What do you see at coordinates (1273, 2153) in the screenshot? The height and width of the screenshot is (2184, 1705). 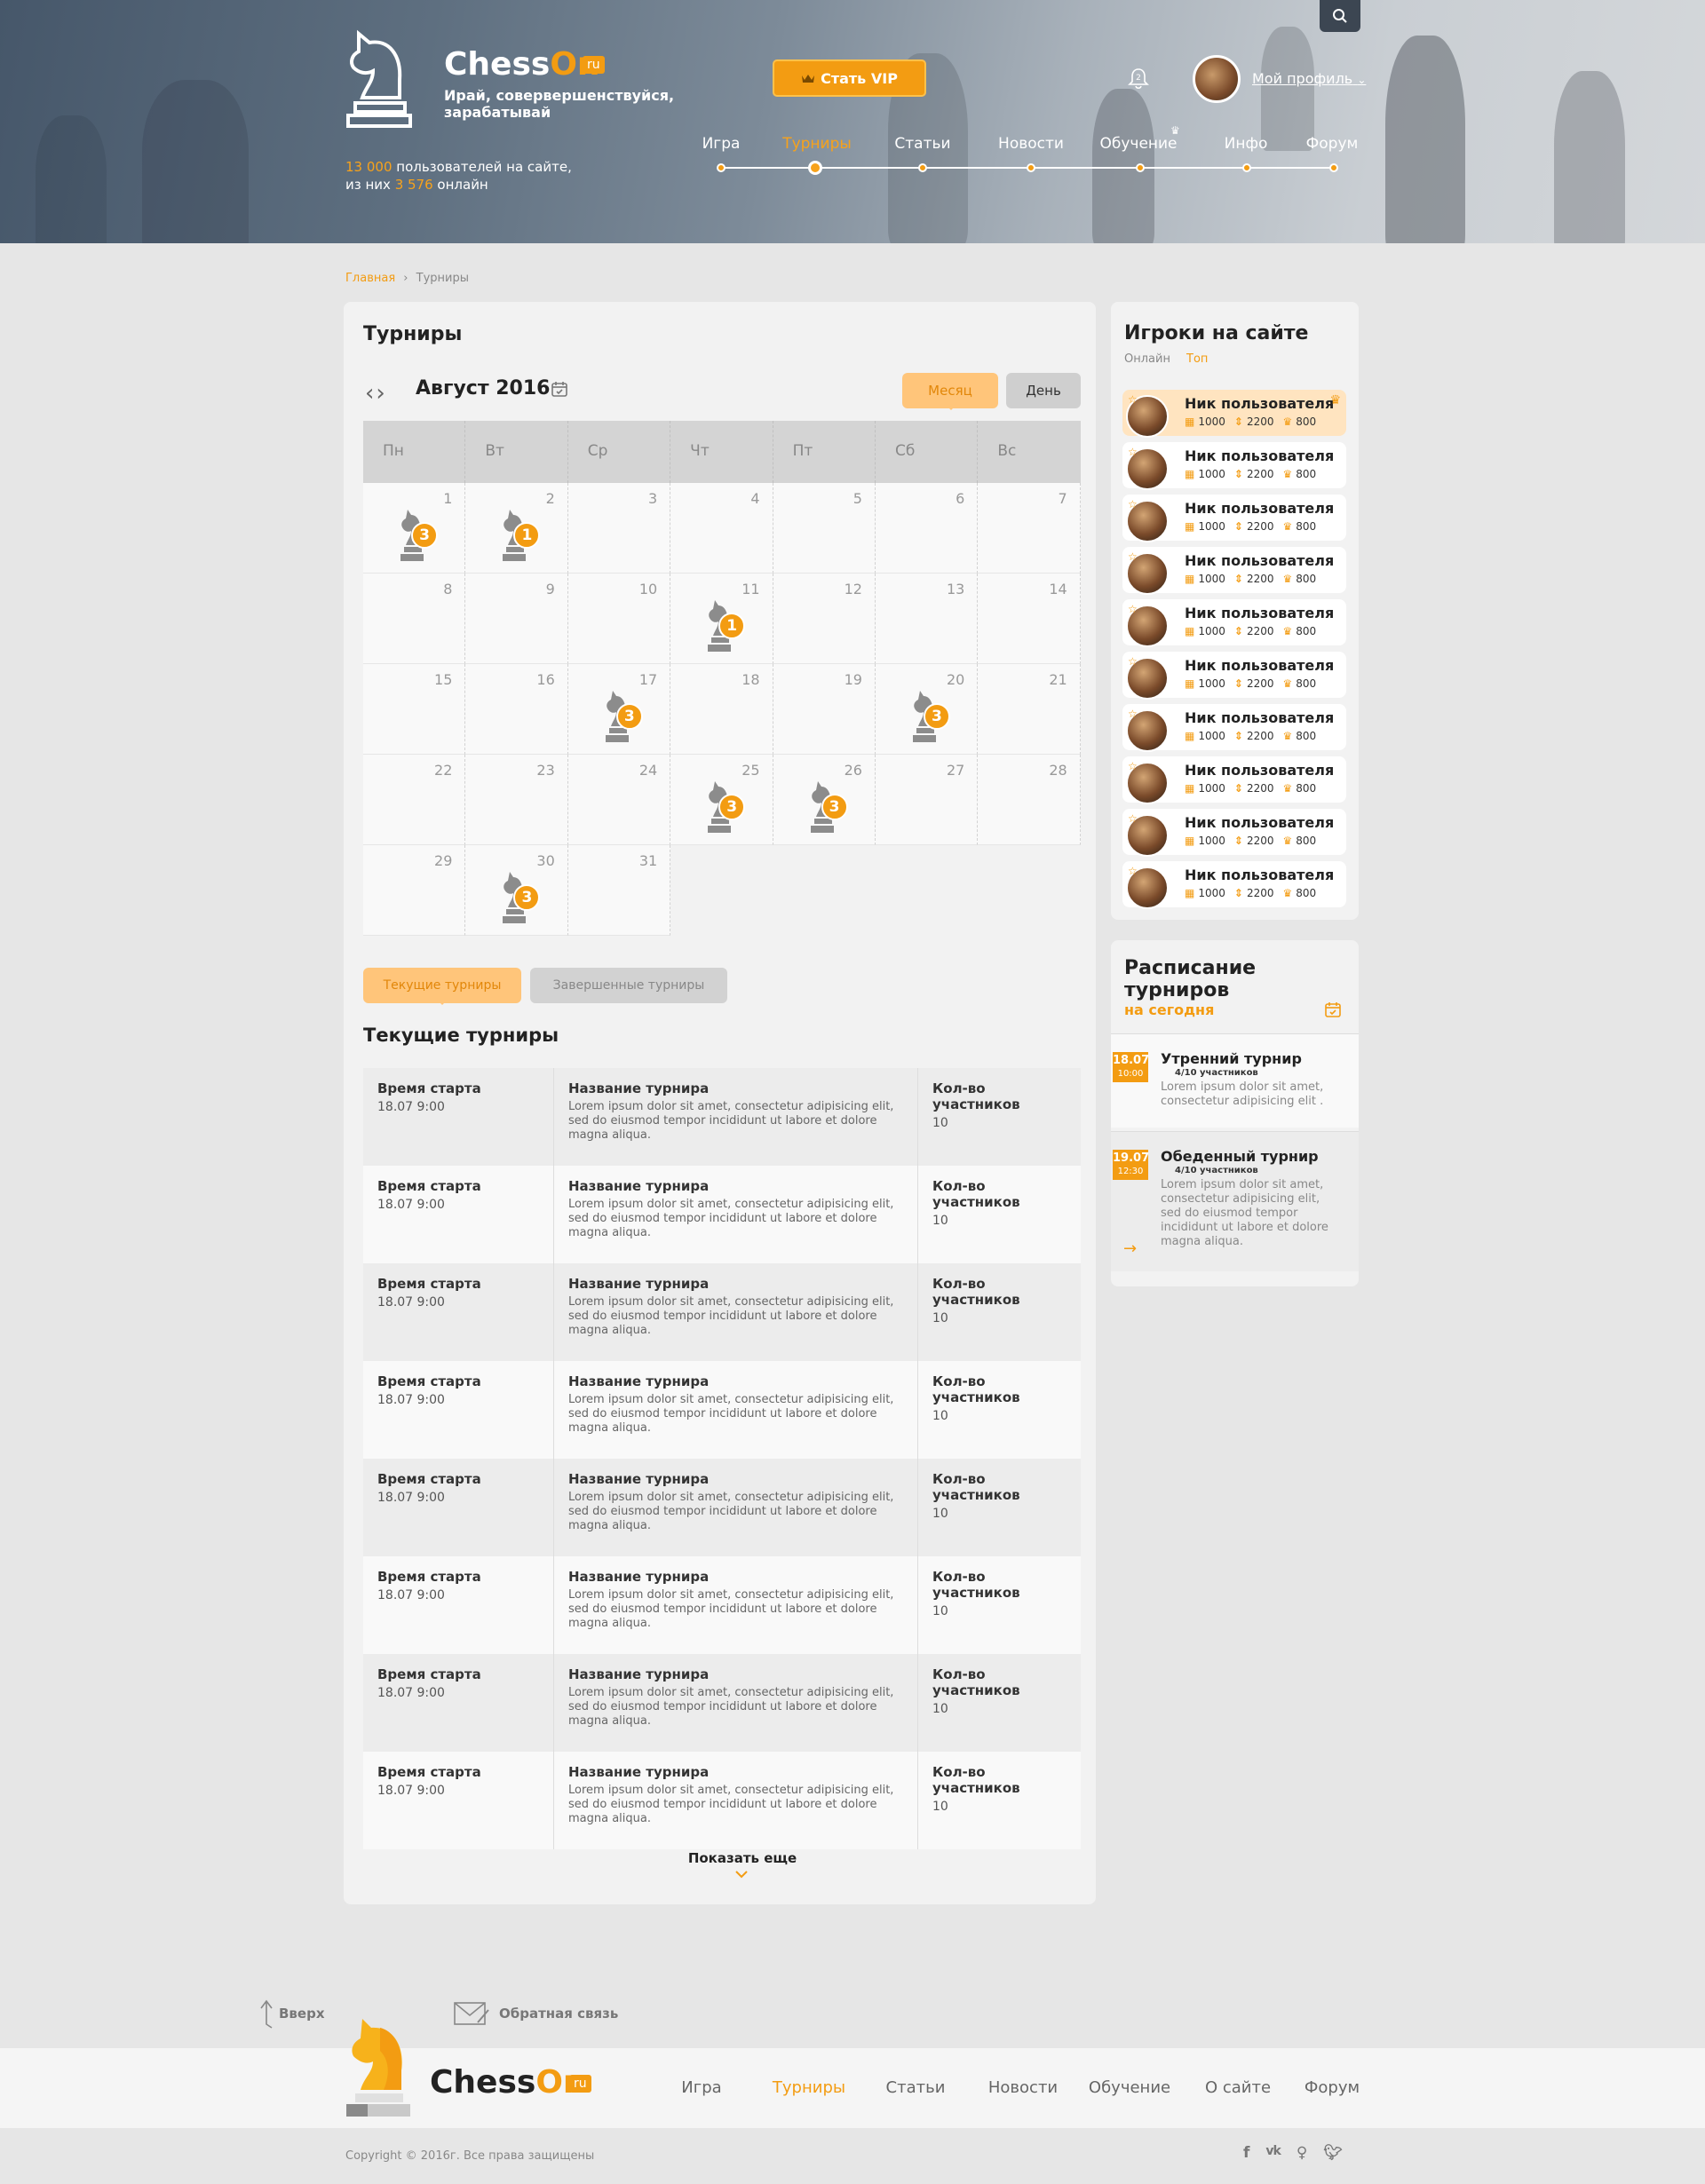 I see `vk-icon: vk` at bounding box center [1273, 2153].